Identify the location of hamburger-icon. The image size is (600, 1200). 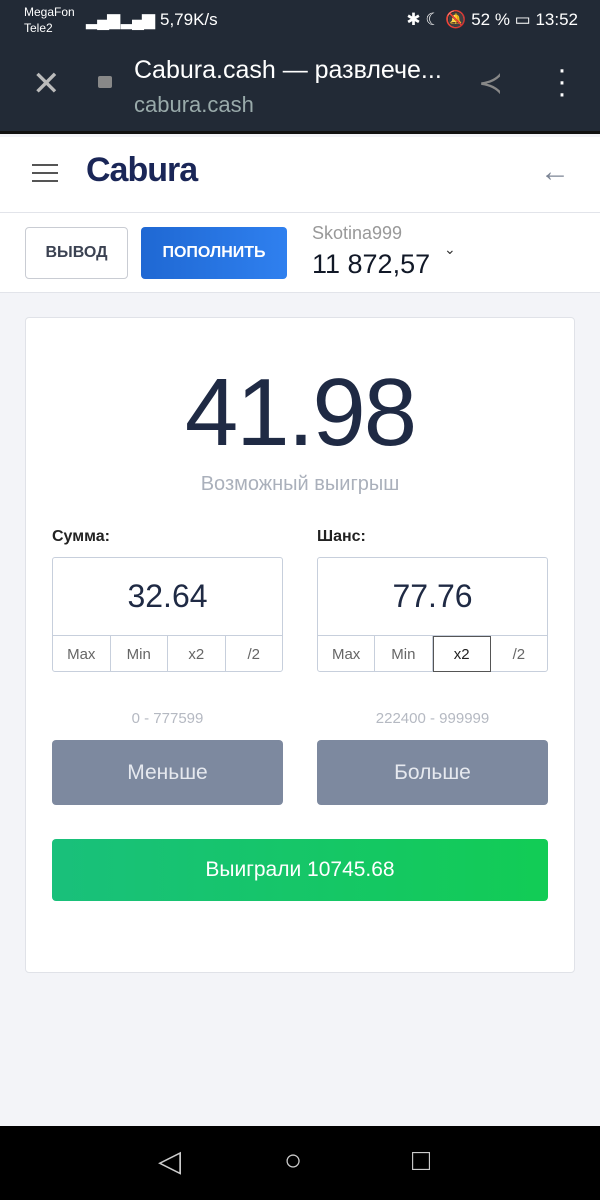
(45, 176).